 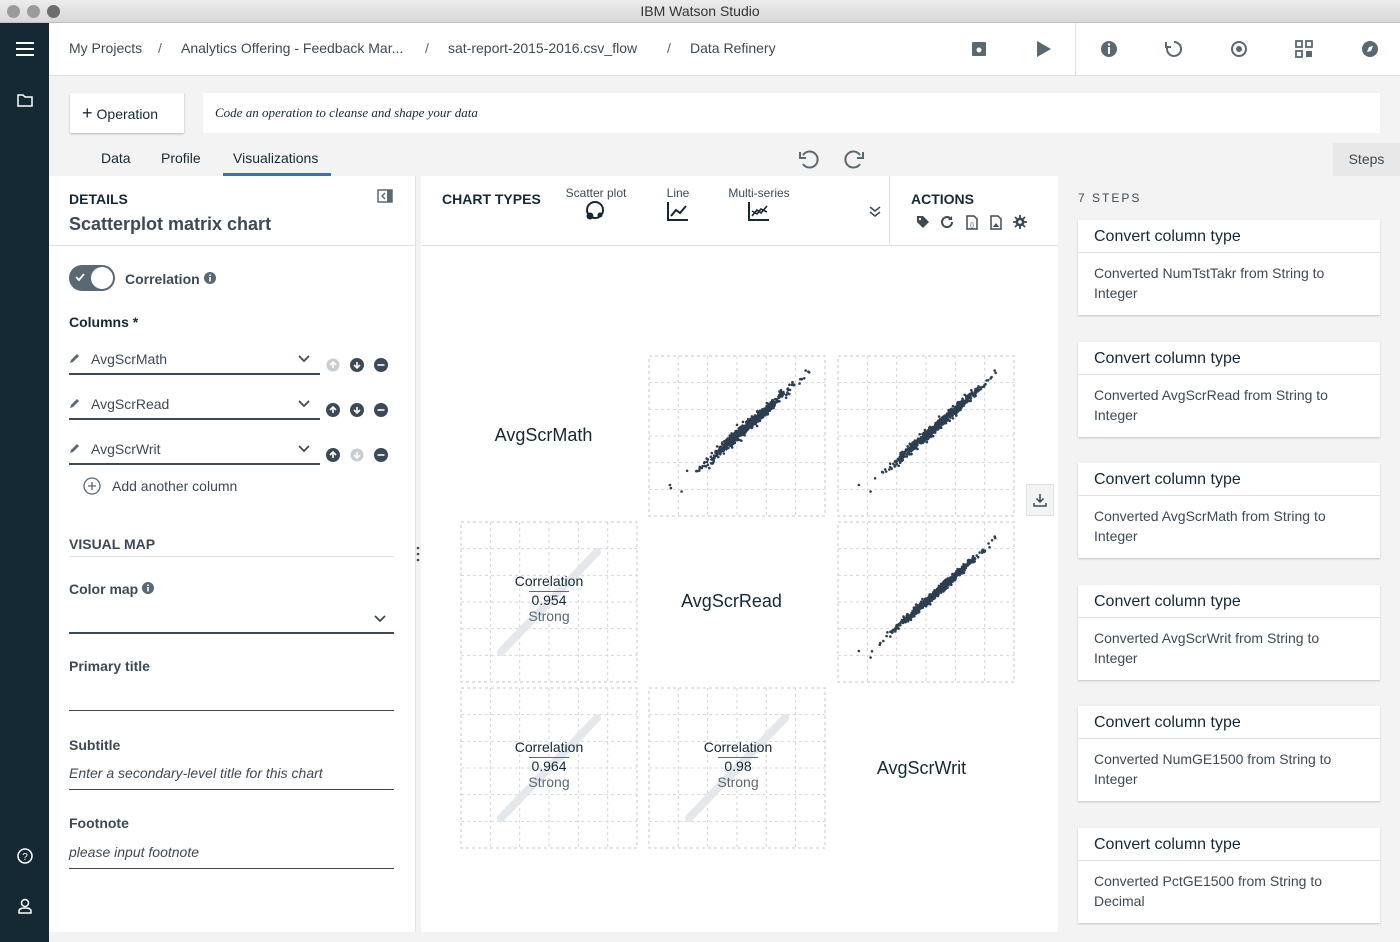 I want to click on breadcrumb-flow: sat-report-2015-2016.csv_flow, so click(x=542, y=48).